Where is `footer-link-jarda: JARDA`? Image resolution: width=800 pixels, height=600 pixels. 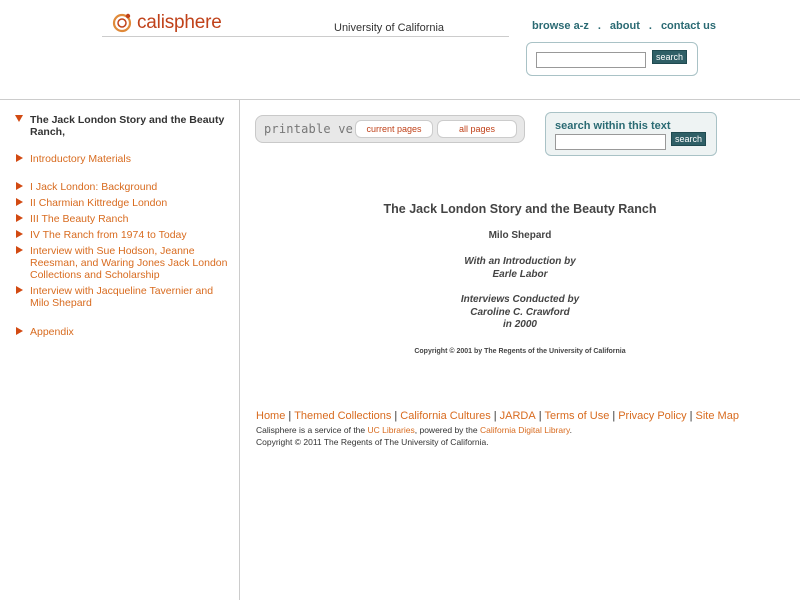 footer-link-jarda: JARDA is located at coordinates (518, 416).